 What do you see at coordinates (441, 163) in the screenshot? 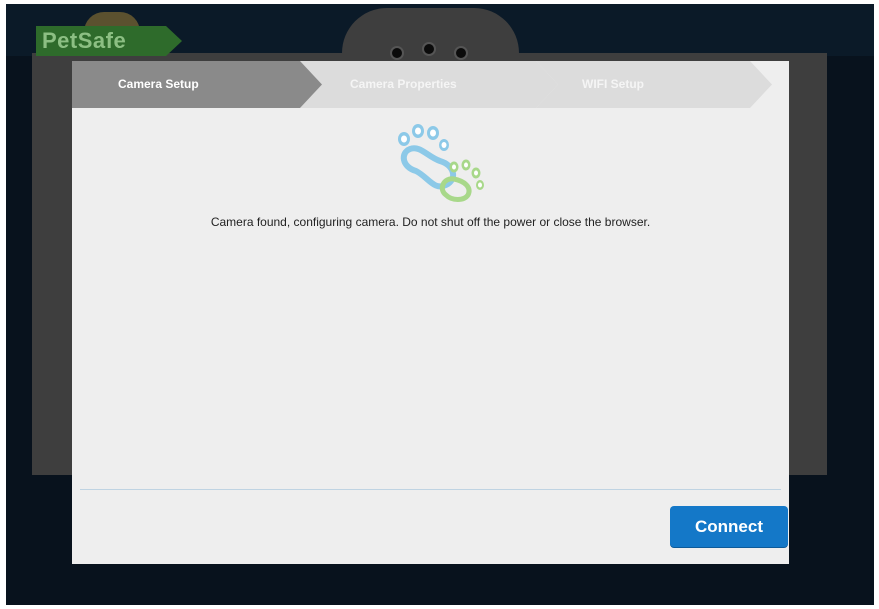
I see `paw-prints-icon` at bounding box center [441, 163].